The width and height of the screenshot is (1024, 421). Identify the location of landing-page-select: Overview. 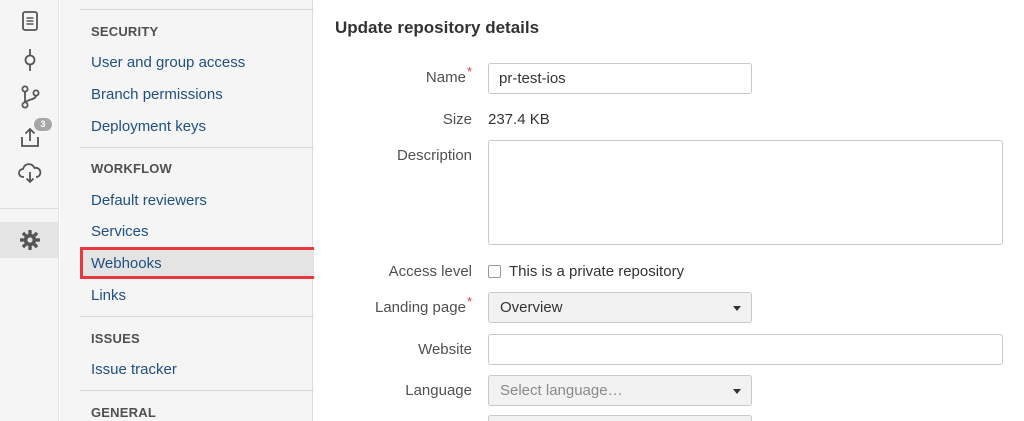
(620, 307).